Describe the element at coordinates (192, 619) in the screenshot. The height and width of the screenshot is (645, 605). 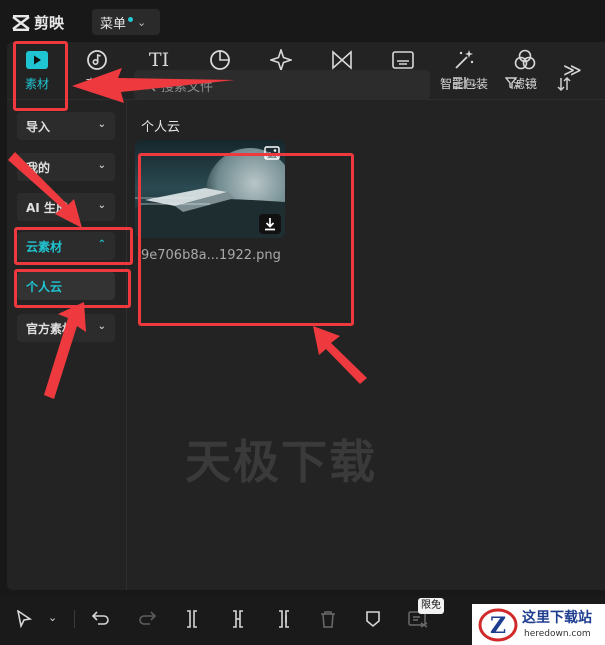
I see `split-icon` at that location.